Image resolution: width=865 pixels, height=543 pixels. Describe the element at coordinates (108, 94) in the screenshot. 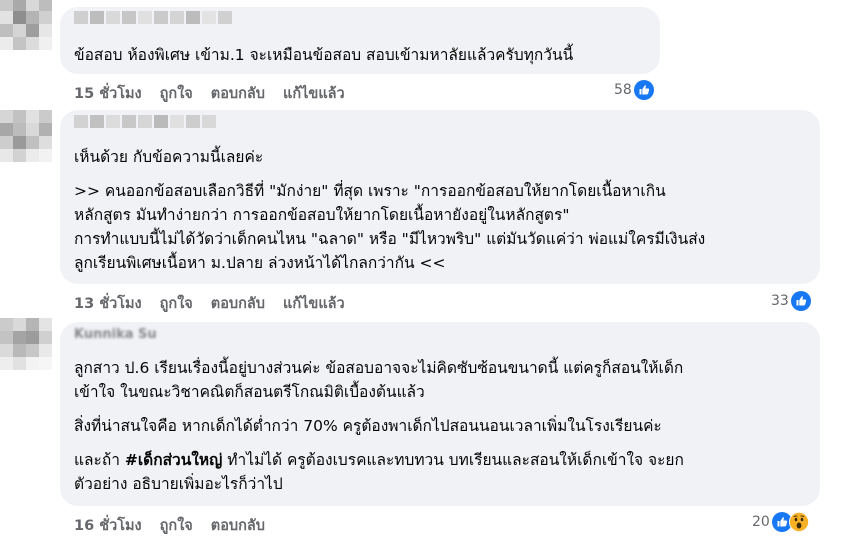

I see `timestamp-link: 15 ชั่วโมง` at that location.